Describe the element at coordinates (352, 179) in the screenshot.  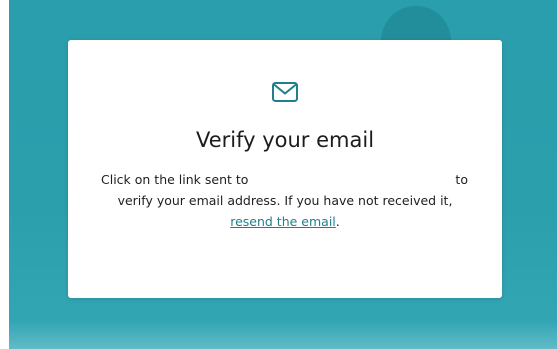
I see `email-address-placeholder` at that location.